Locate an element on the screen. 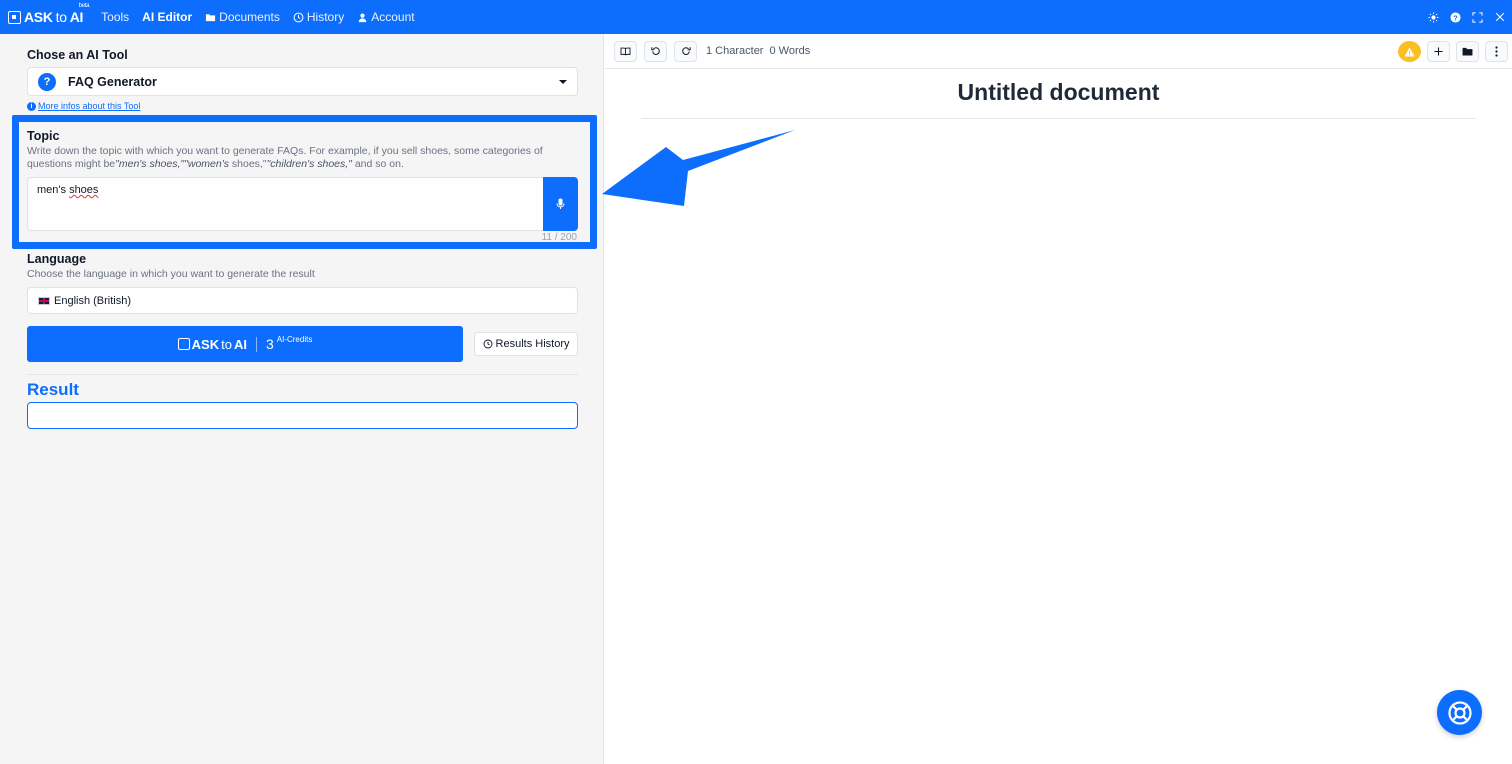  info-icon: i is located at coordinates (31, 106).